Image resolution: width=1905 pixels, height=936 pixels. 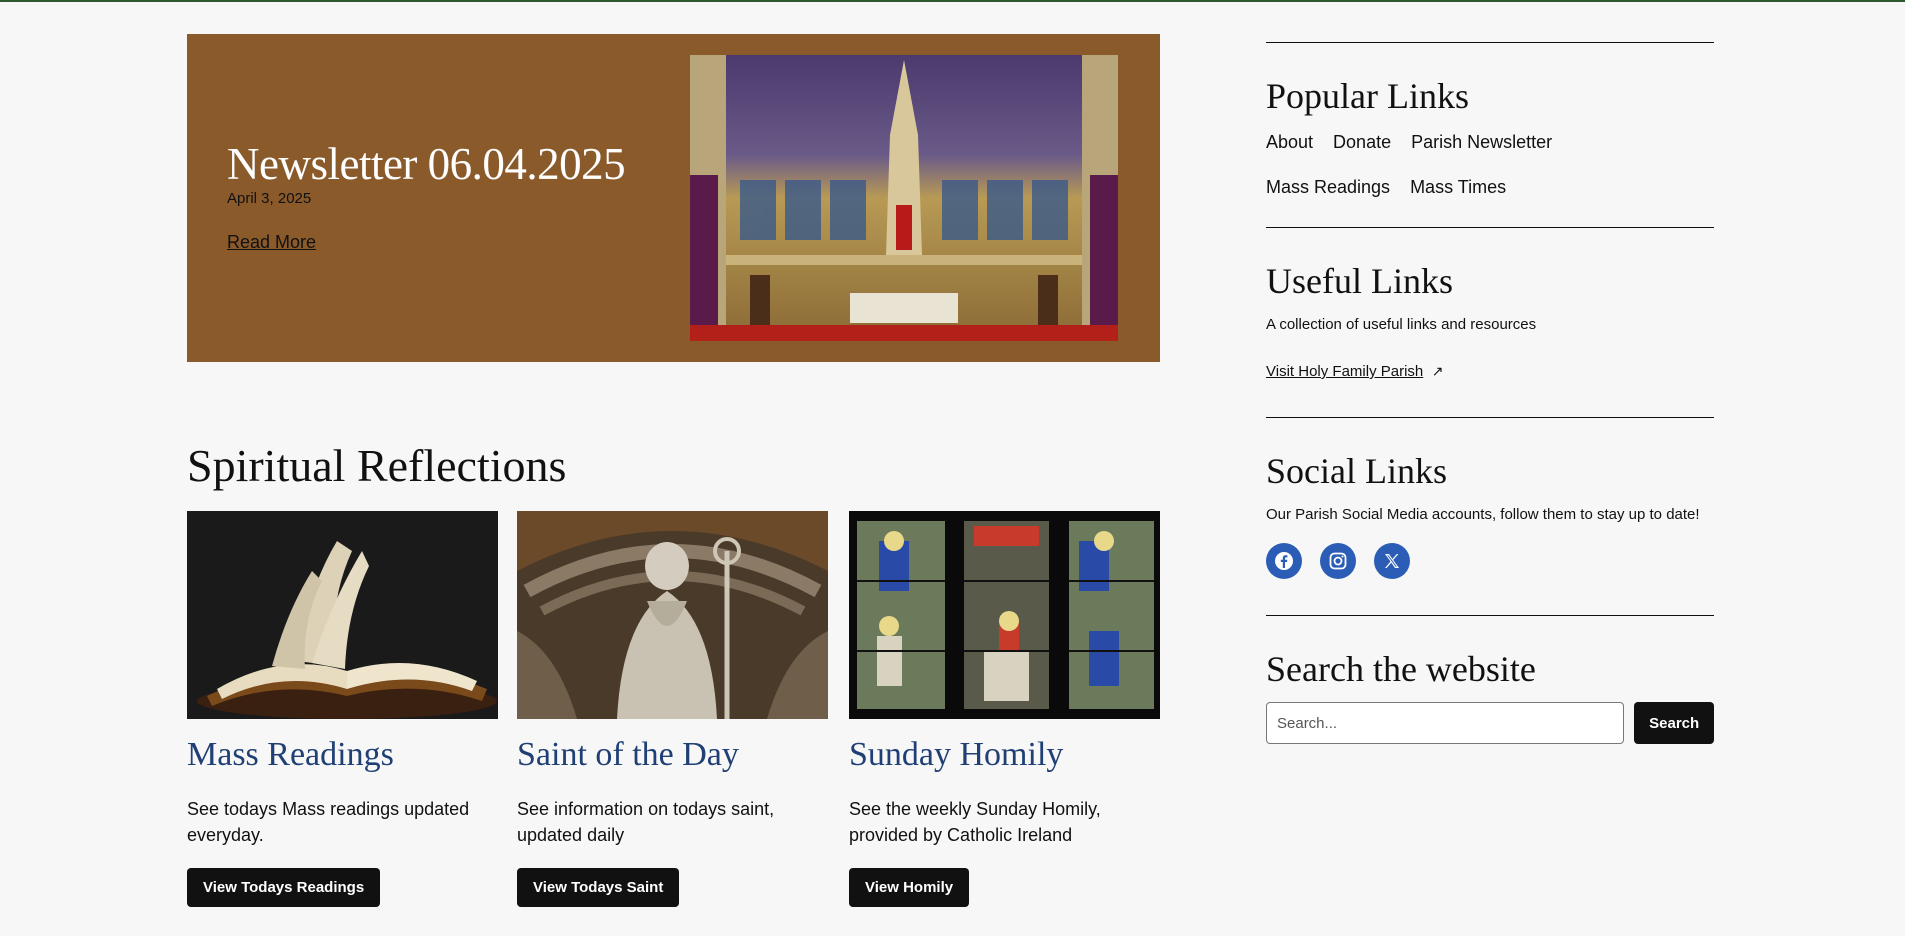 What do you see at coordinates (377, 465) in the screenshot?
I see `spiritual-reflections-title: Spiritual Reflections` at bounding box center [377, 465].